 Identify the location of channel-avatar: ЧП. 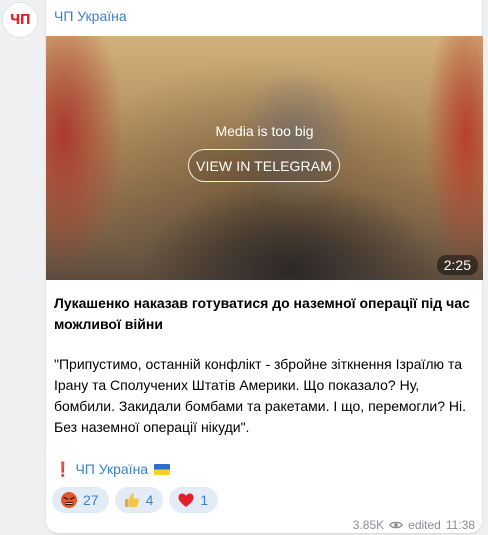
(20, 20).